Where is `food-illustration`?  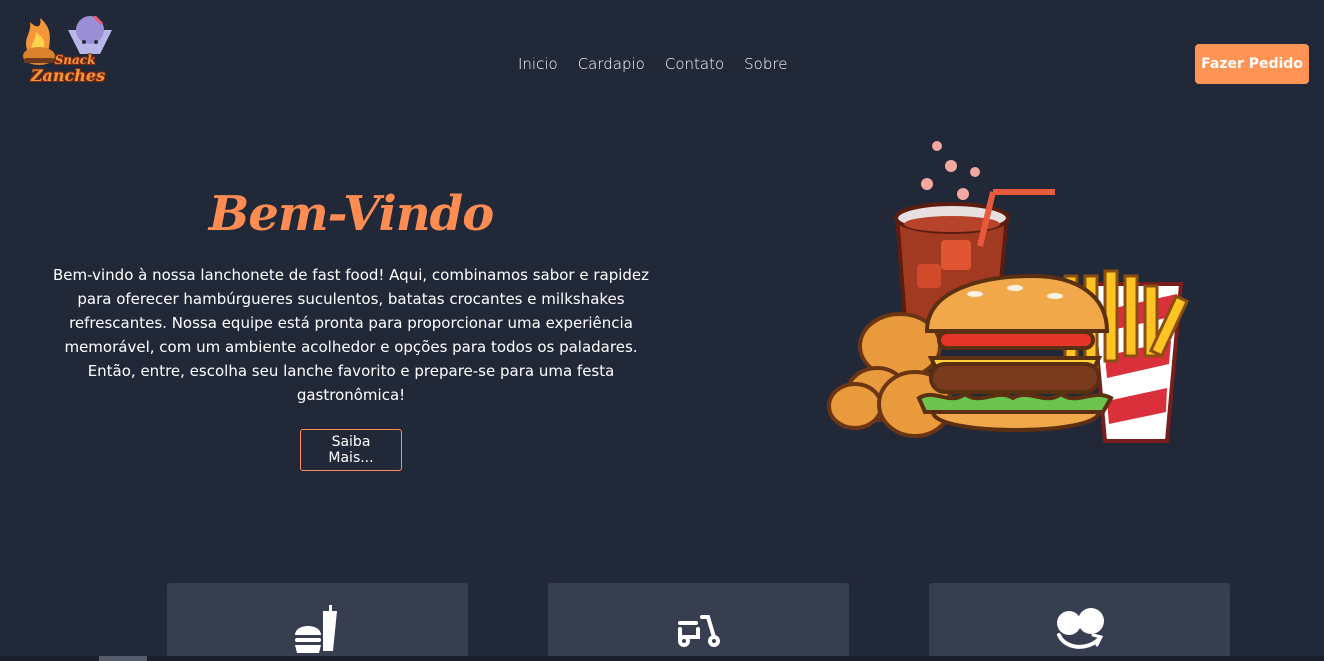
food-illustration is located at coordinates (1012, 293).